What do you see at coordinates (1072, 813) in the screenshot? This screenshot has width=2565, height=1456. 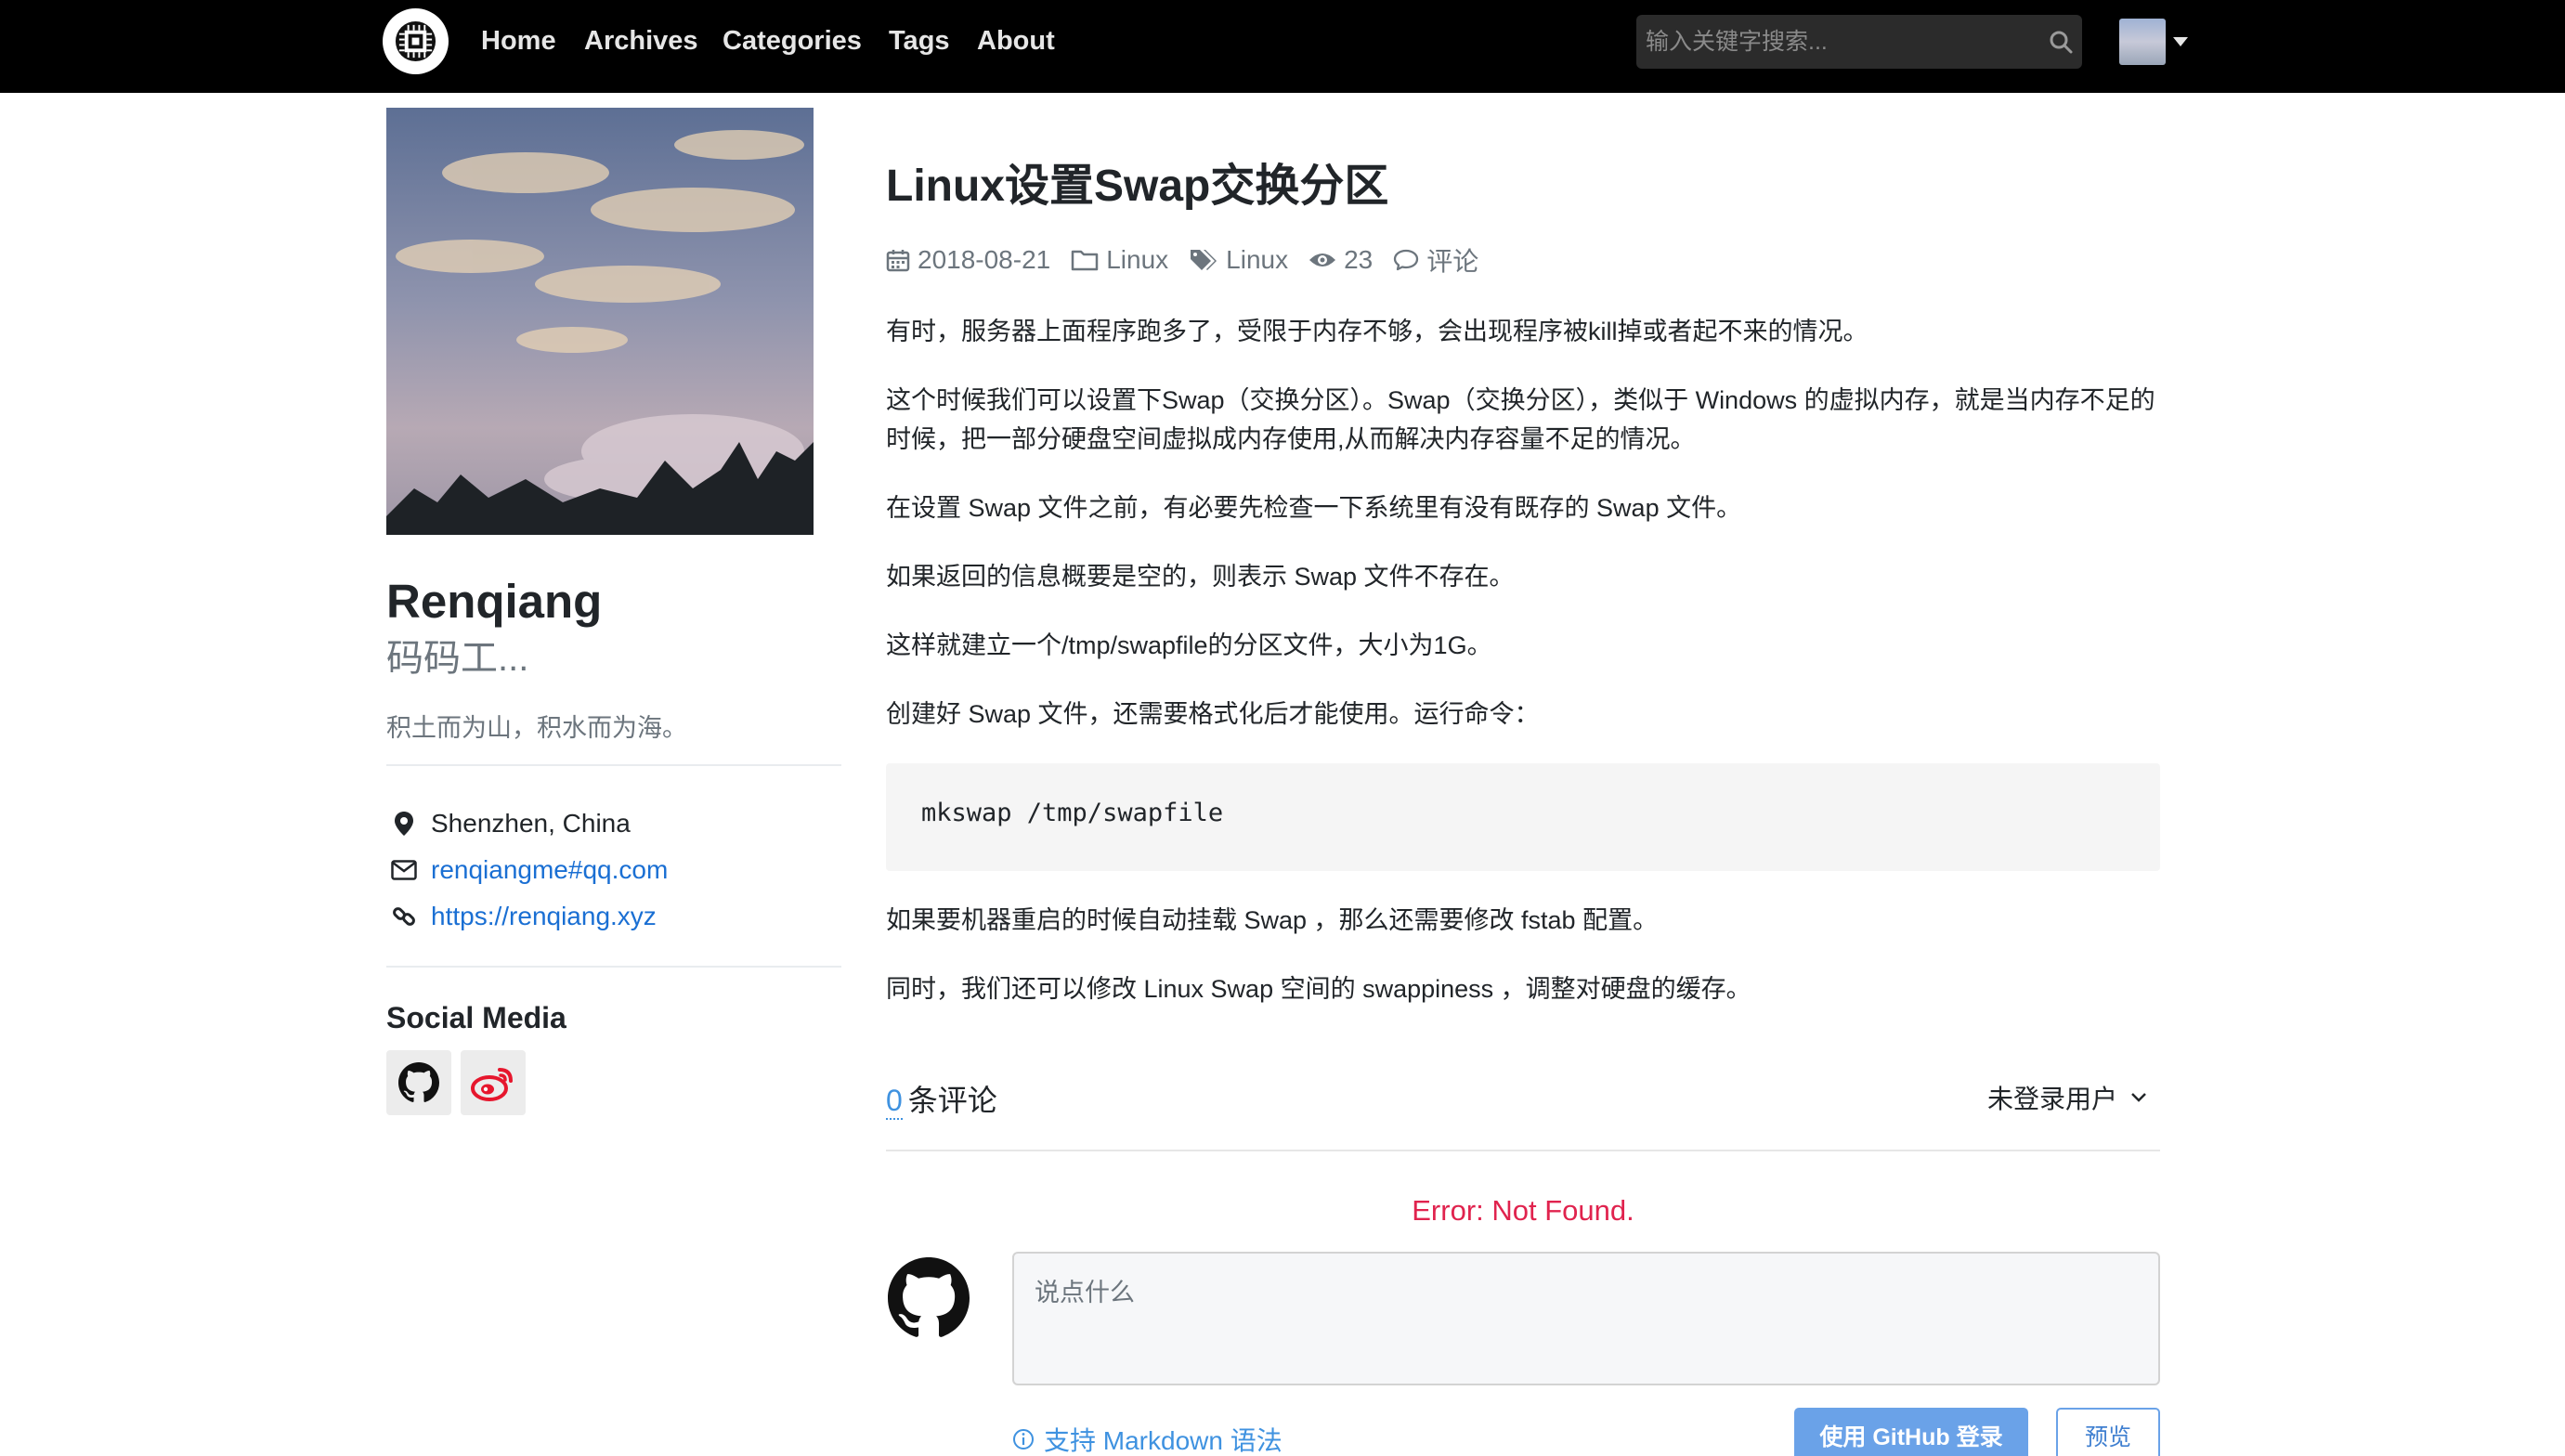 I see `code-text: mkswap /tmp/swapfile` at bounding box center [1072, 813].